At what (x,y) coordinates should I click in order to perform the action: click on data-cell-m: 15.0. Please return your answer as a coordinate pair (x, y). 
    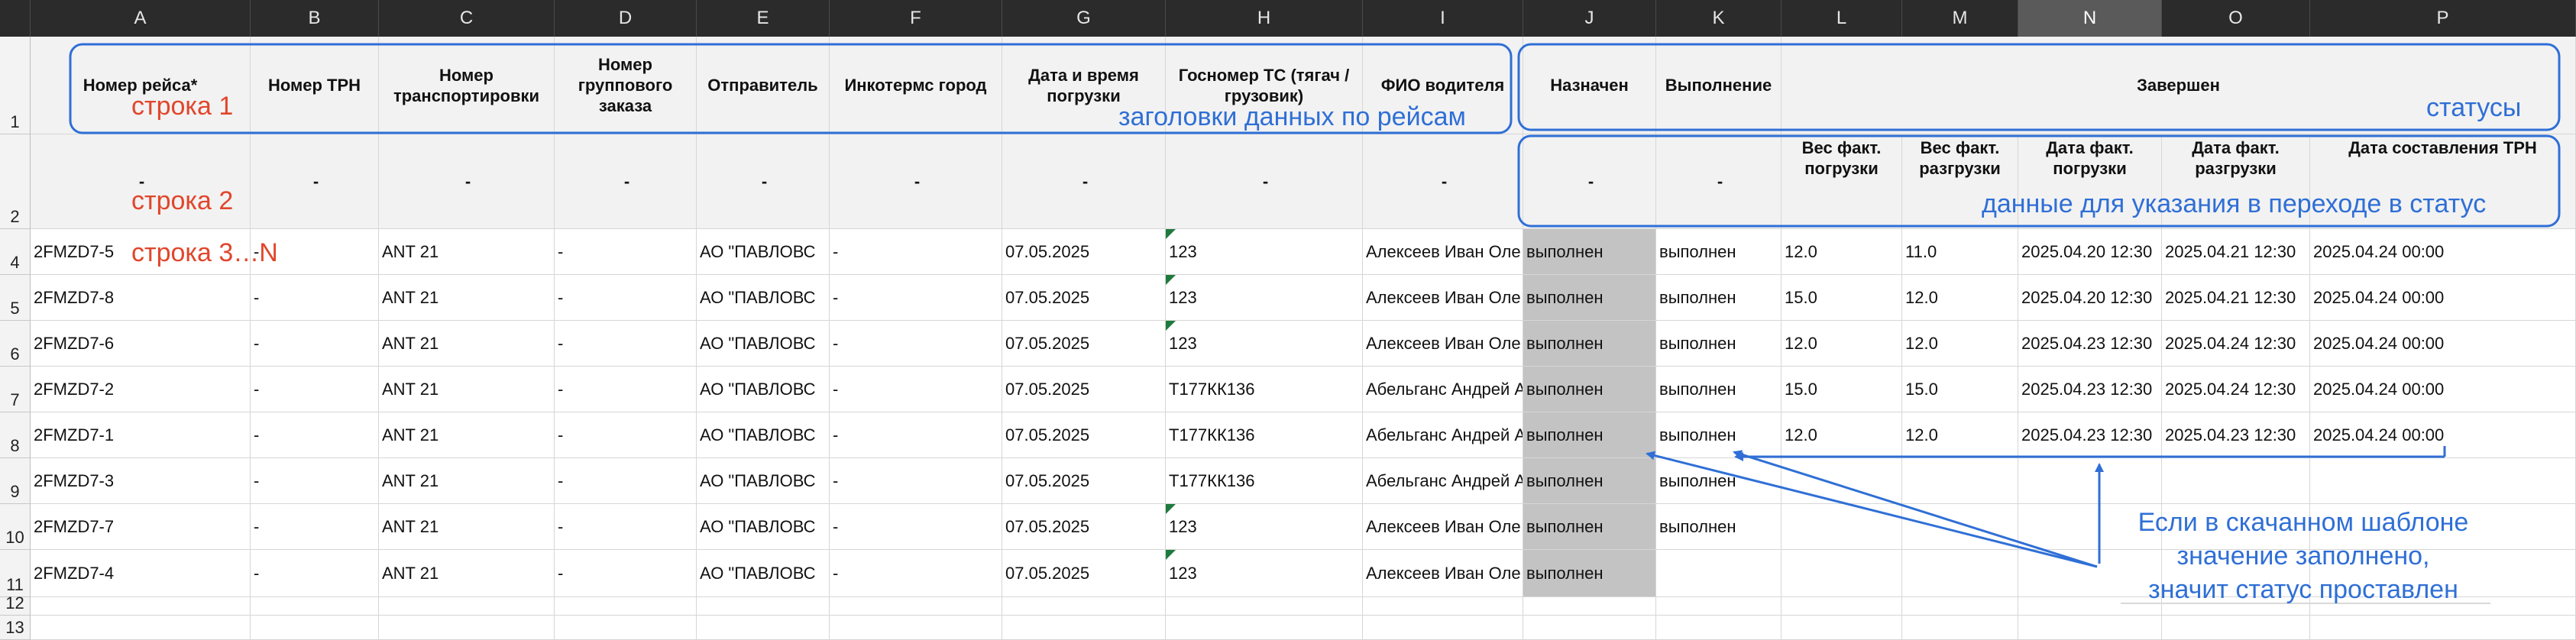
    Looking at the image, I should click on (1960, 389).